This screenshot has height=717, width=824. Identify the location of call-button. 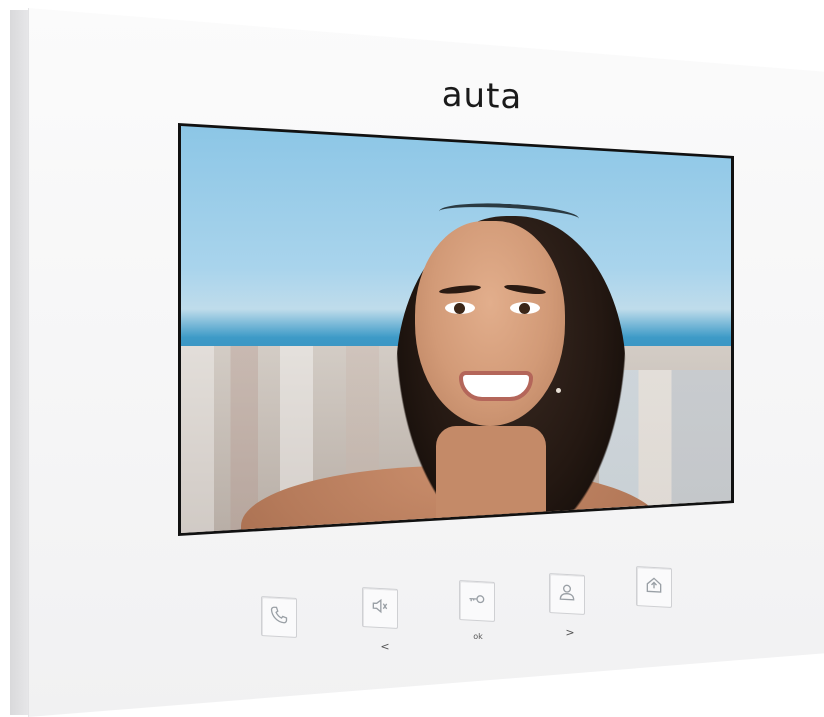
(279, 617).